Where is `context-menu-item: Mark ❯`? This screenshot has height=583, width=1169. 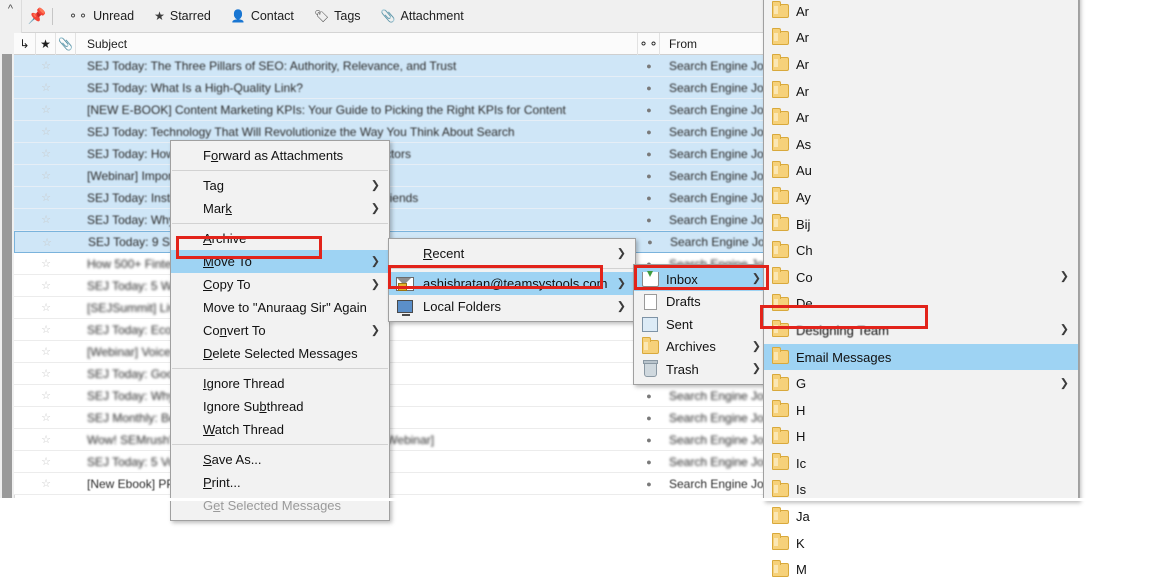 context-menu-item: Mark ❯ is located at coordinates (280, 208).